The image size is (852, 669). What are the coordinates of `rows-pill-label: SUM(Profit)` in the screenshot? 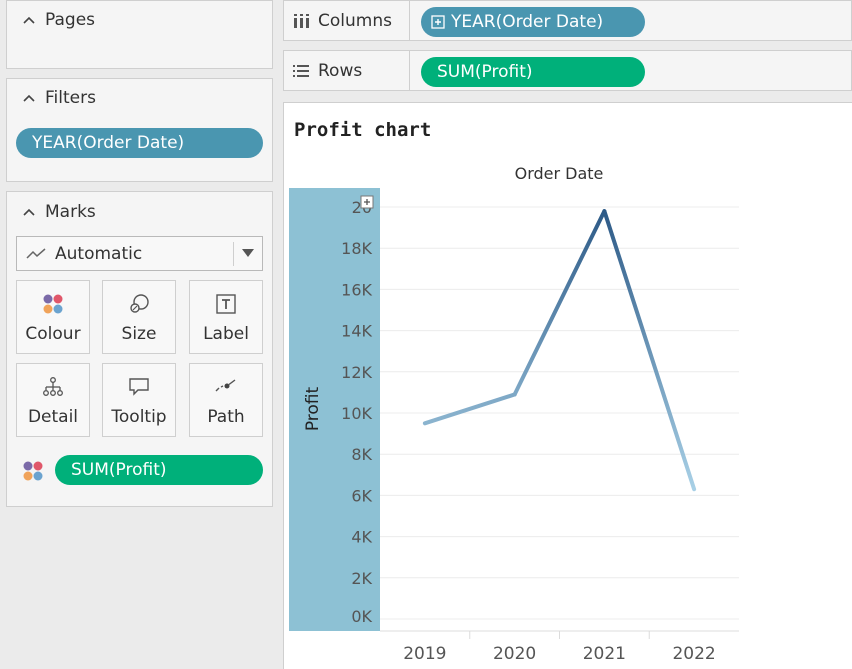 It's located at (485, 72).